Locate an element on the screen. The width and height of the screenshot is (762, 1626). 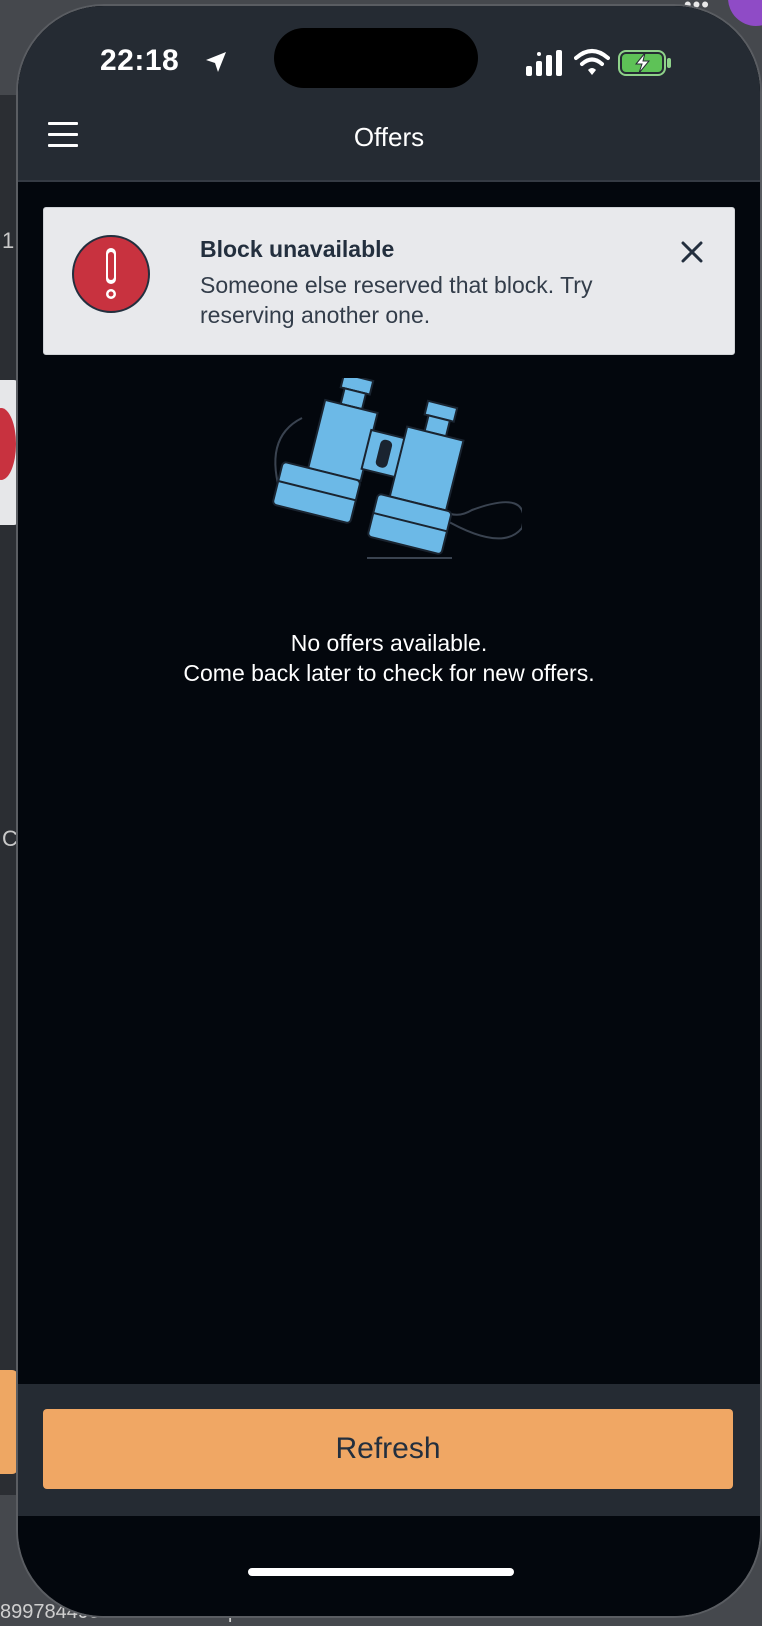
wifi-icon is located at coordinates (592, 62).